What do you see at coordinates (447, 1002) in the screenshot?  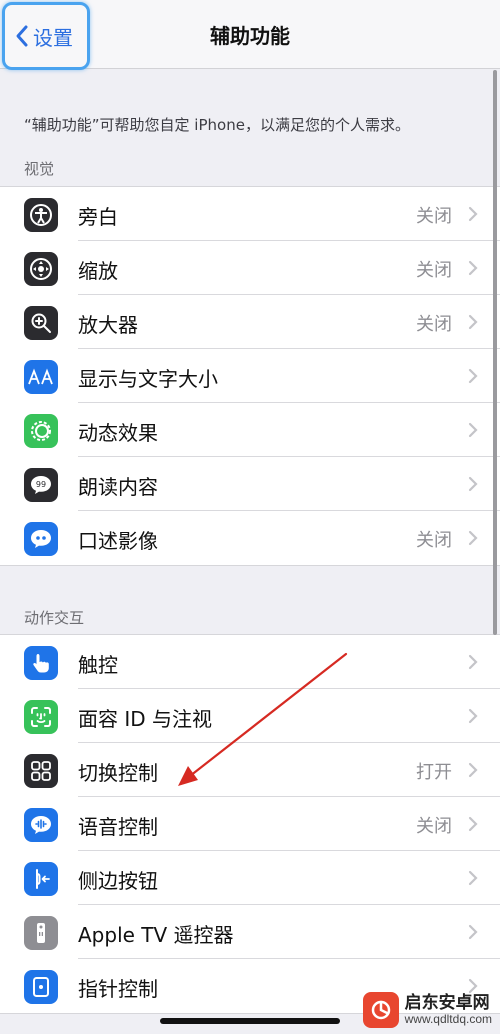 I see `watermark-name: 启东安卓网` at bounding box center [447, 1002].